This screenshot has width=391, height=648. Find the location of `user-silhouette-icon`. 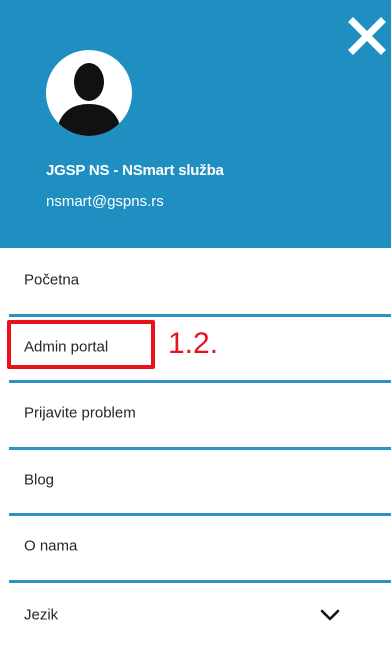

user-silhouette-icon is located at coordinates (89, 99).